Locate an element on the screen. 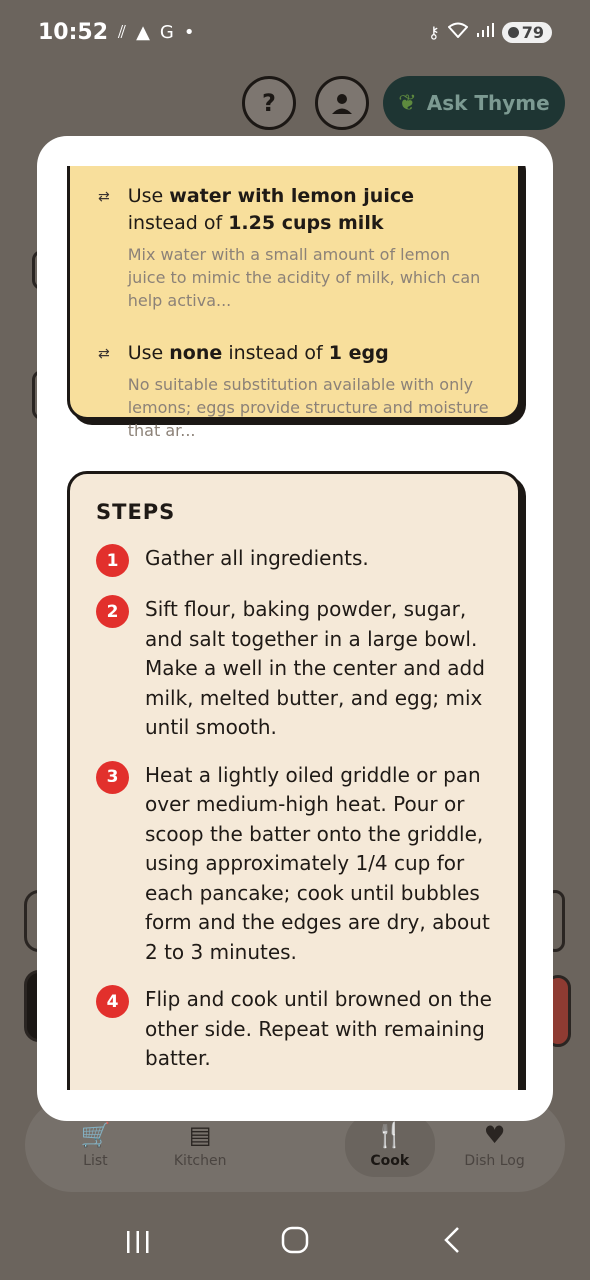 The height and width of the screenshot is (1280, 590). wifi-icon is located at coordinates (458, 32).